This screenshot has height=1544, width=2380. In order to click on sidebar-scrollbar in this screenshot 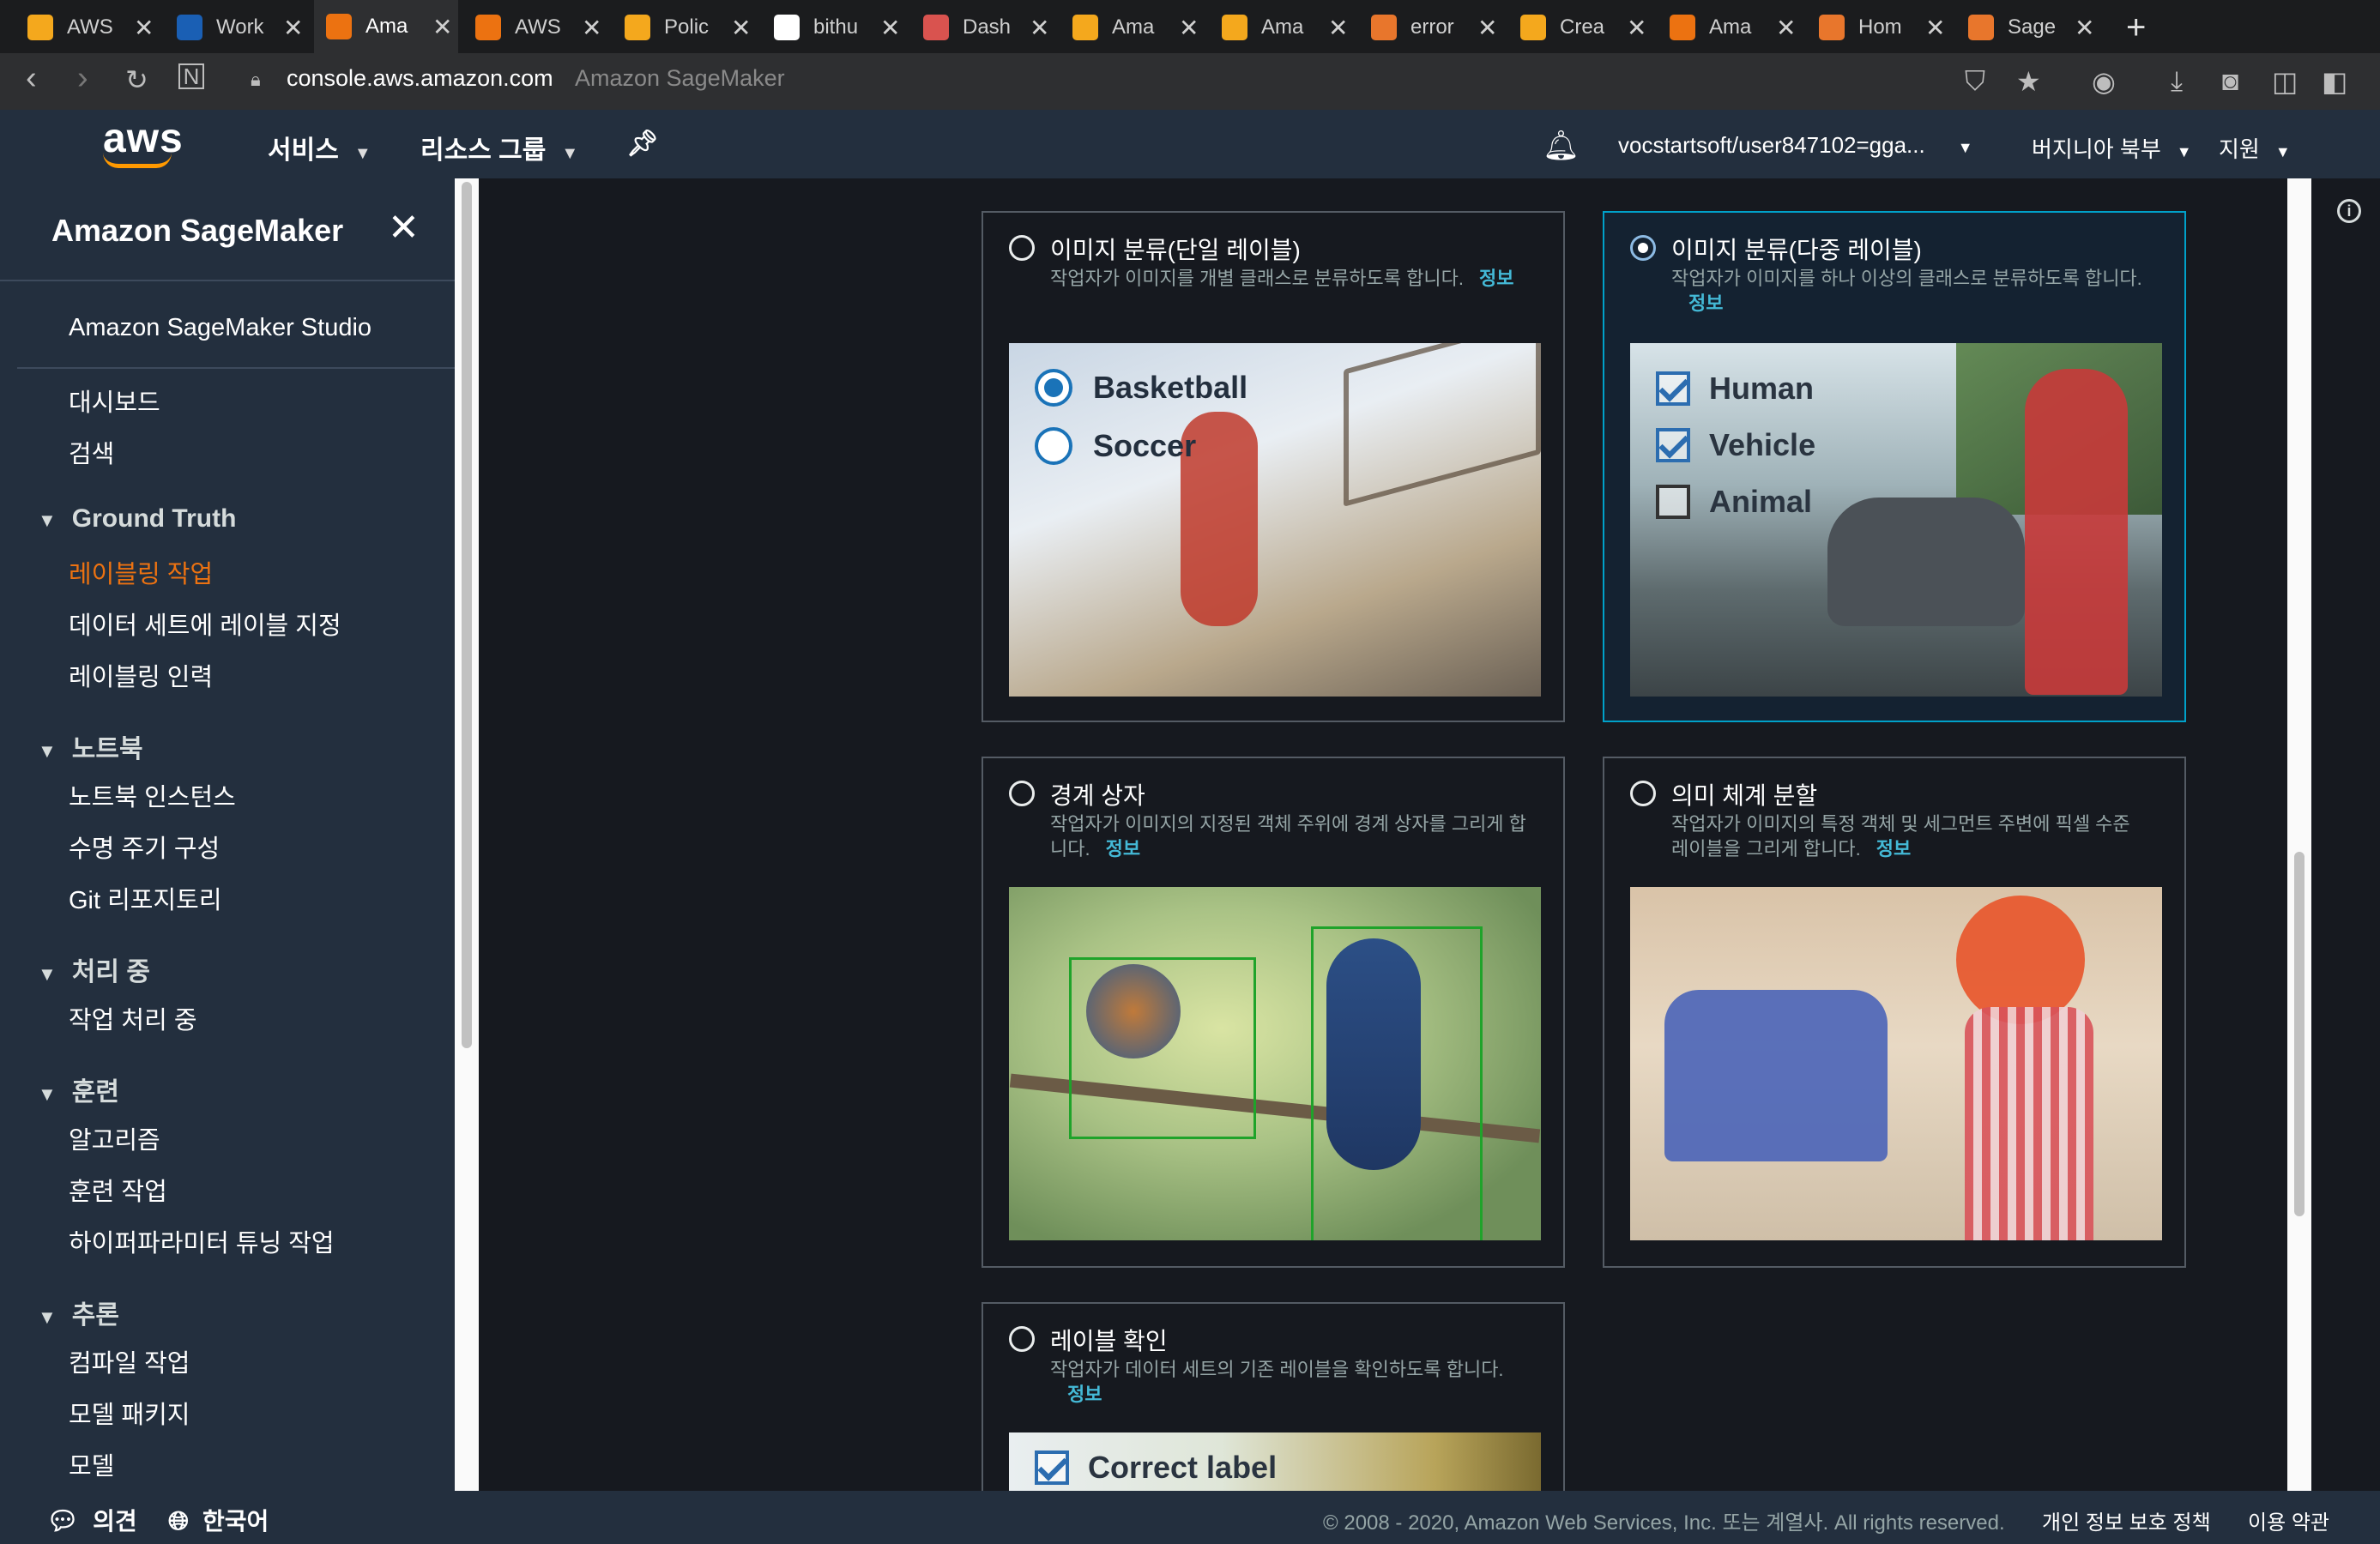, I will do `click(467, 834)`.